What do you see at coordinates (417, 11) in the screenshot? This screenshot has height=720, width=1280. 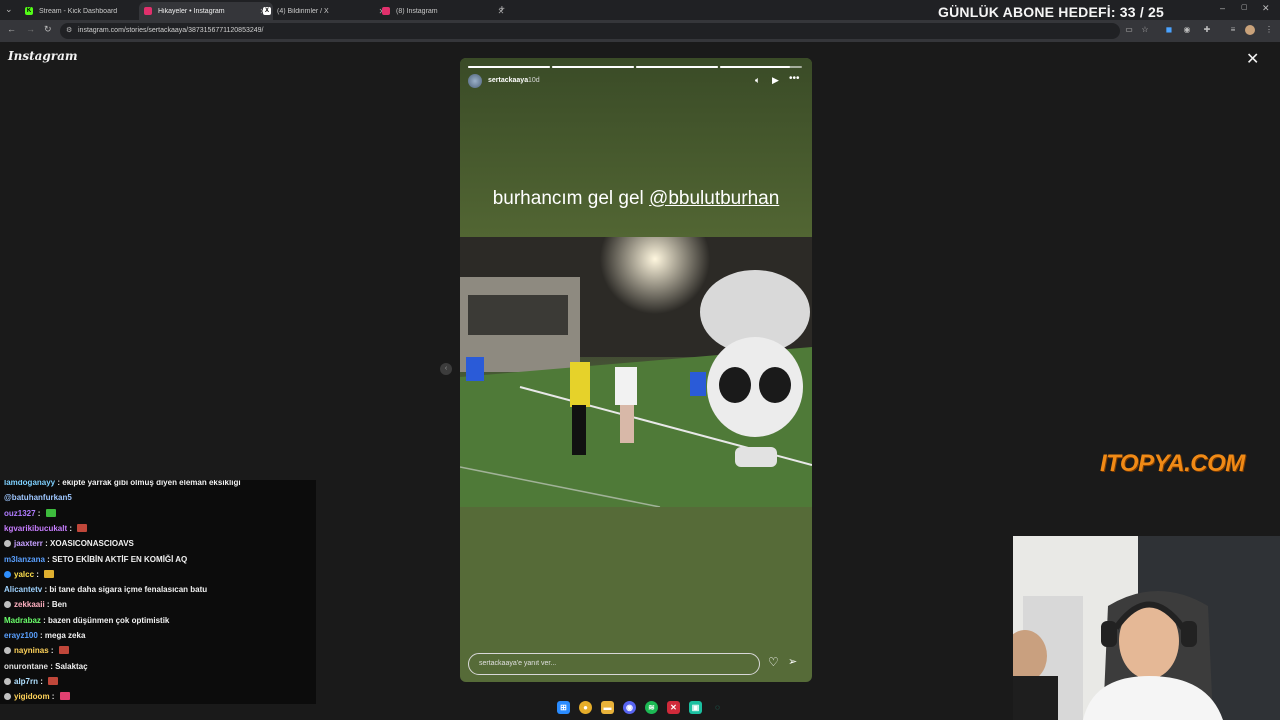 I see `tab-title: (8) Instagram` at bounding box center [417, 11].